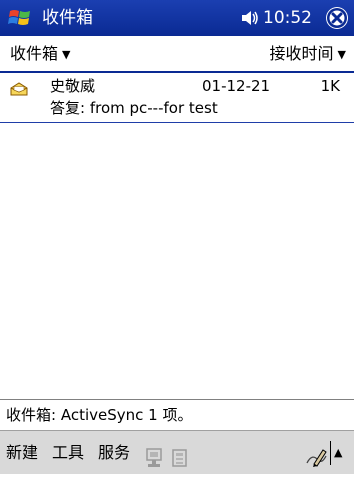 The image size is (354, 485). I want to click on sort-dropdown-label: 接收时间, so click(301, 53).